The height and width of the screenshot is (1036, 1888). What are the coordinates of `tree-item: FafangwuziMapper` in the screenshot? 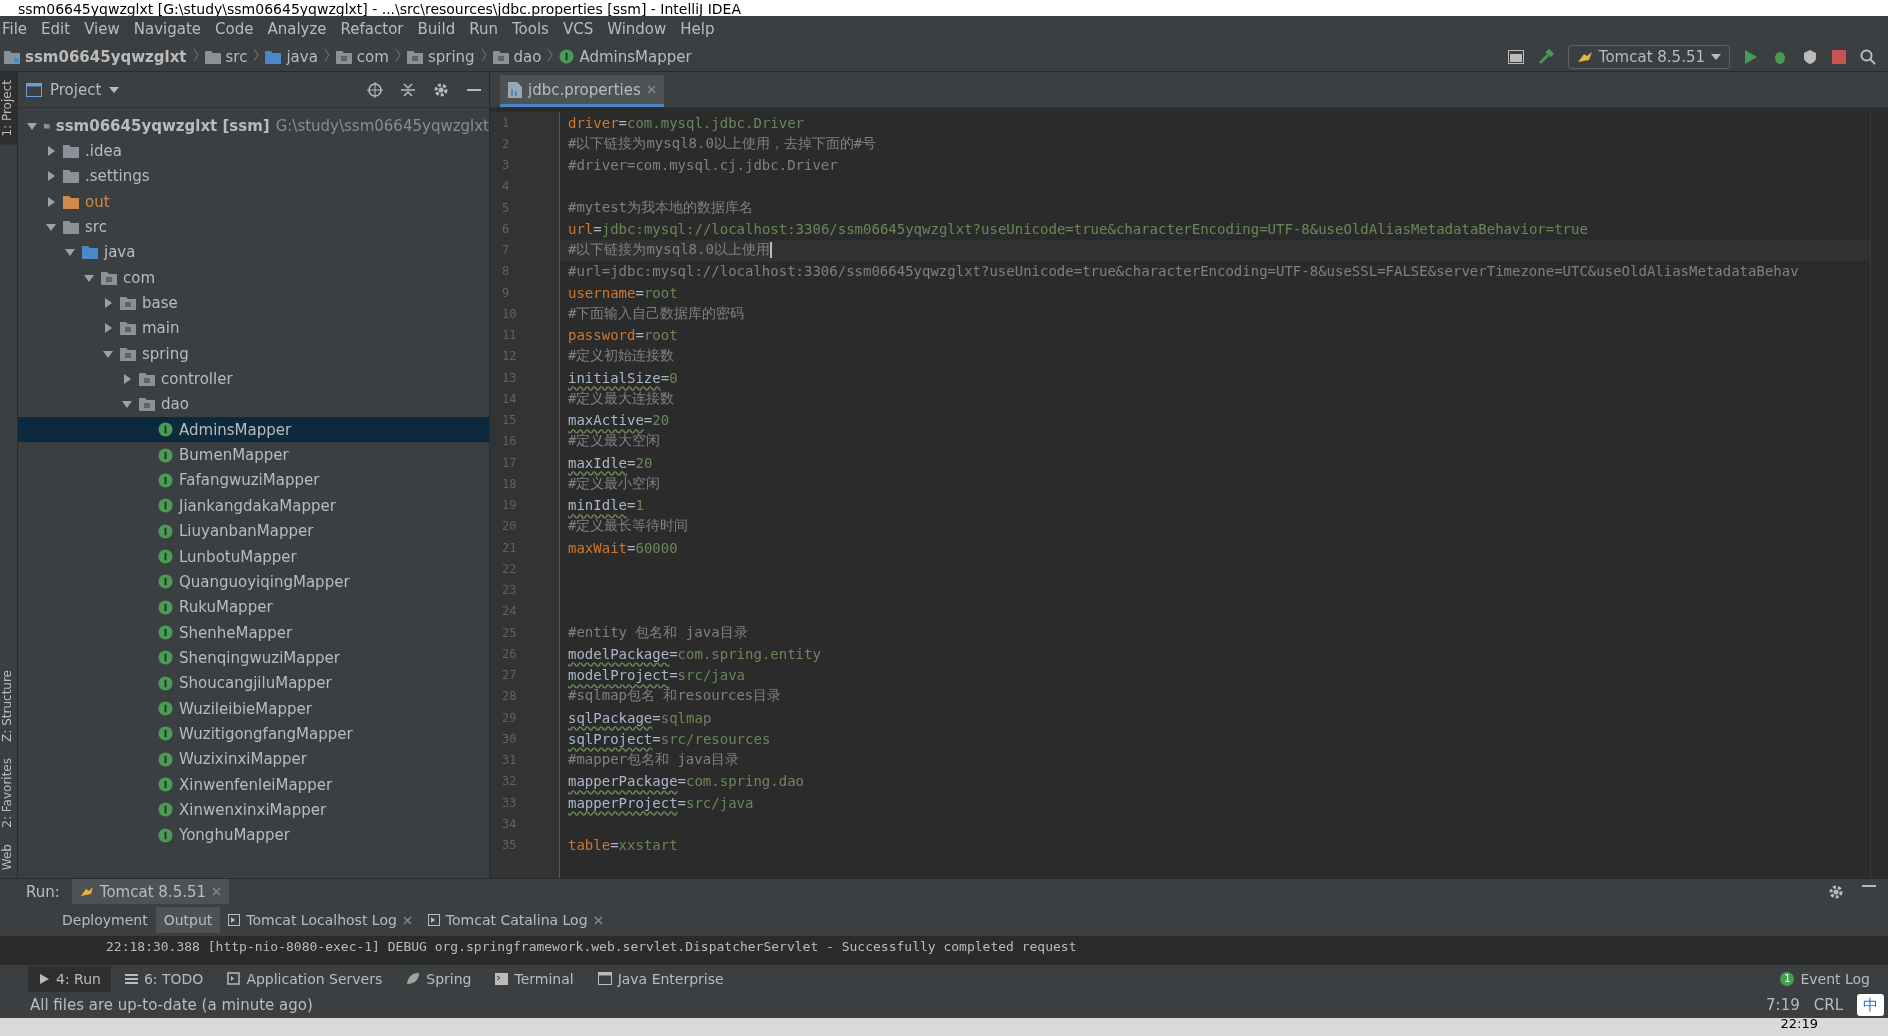 It's located at (253, 480).